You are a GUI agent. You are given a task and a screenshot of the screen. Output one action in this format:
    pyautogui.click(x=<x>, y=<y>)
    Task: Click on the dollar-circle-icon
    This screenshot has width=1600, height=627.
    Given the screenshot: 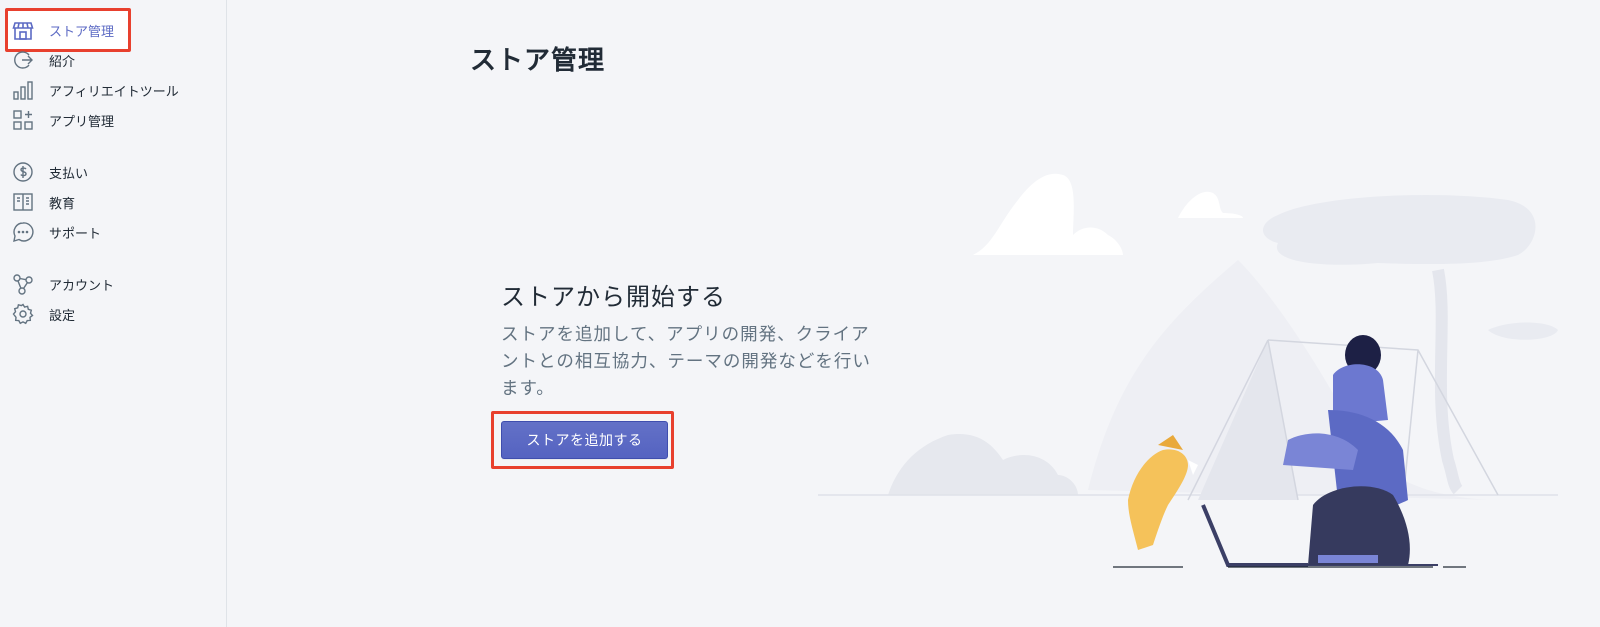 What is the action you would take?
    pyautogui.click(x=23, y=172)
    